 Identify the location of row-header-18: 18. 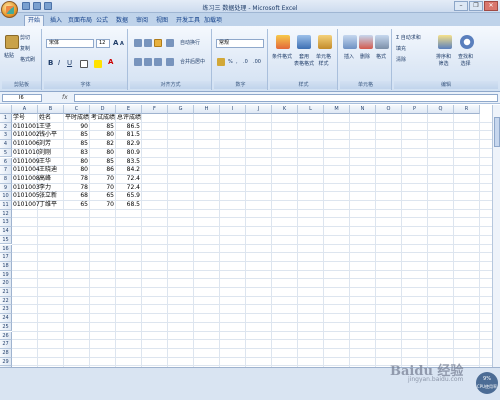
(6, 266).